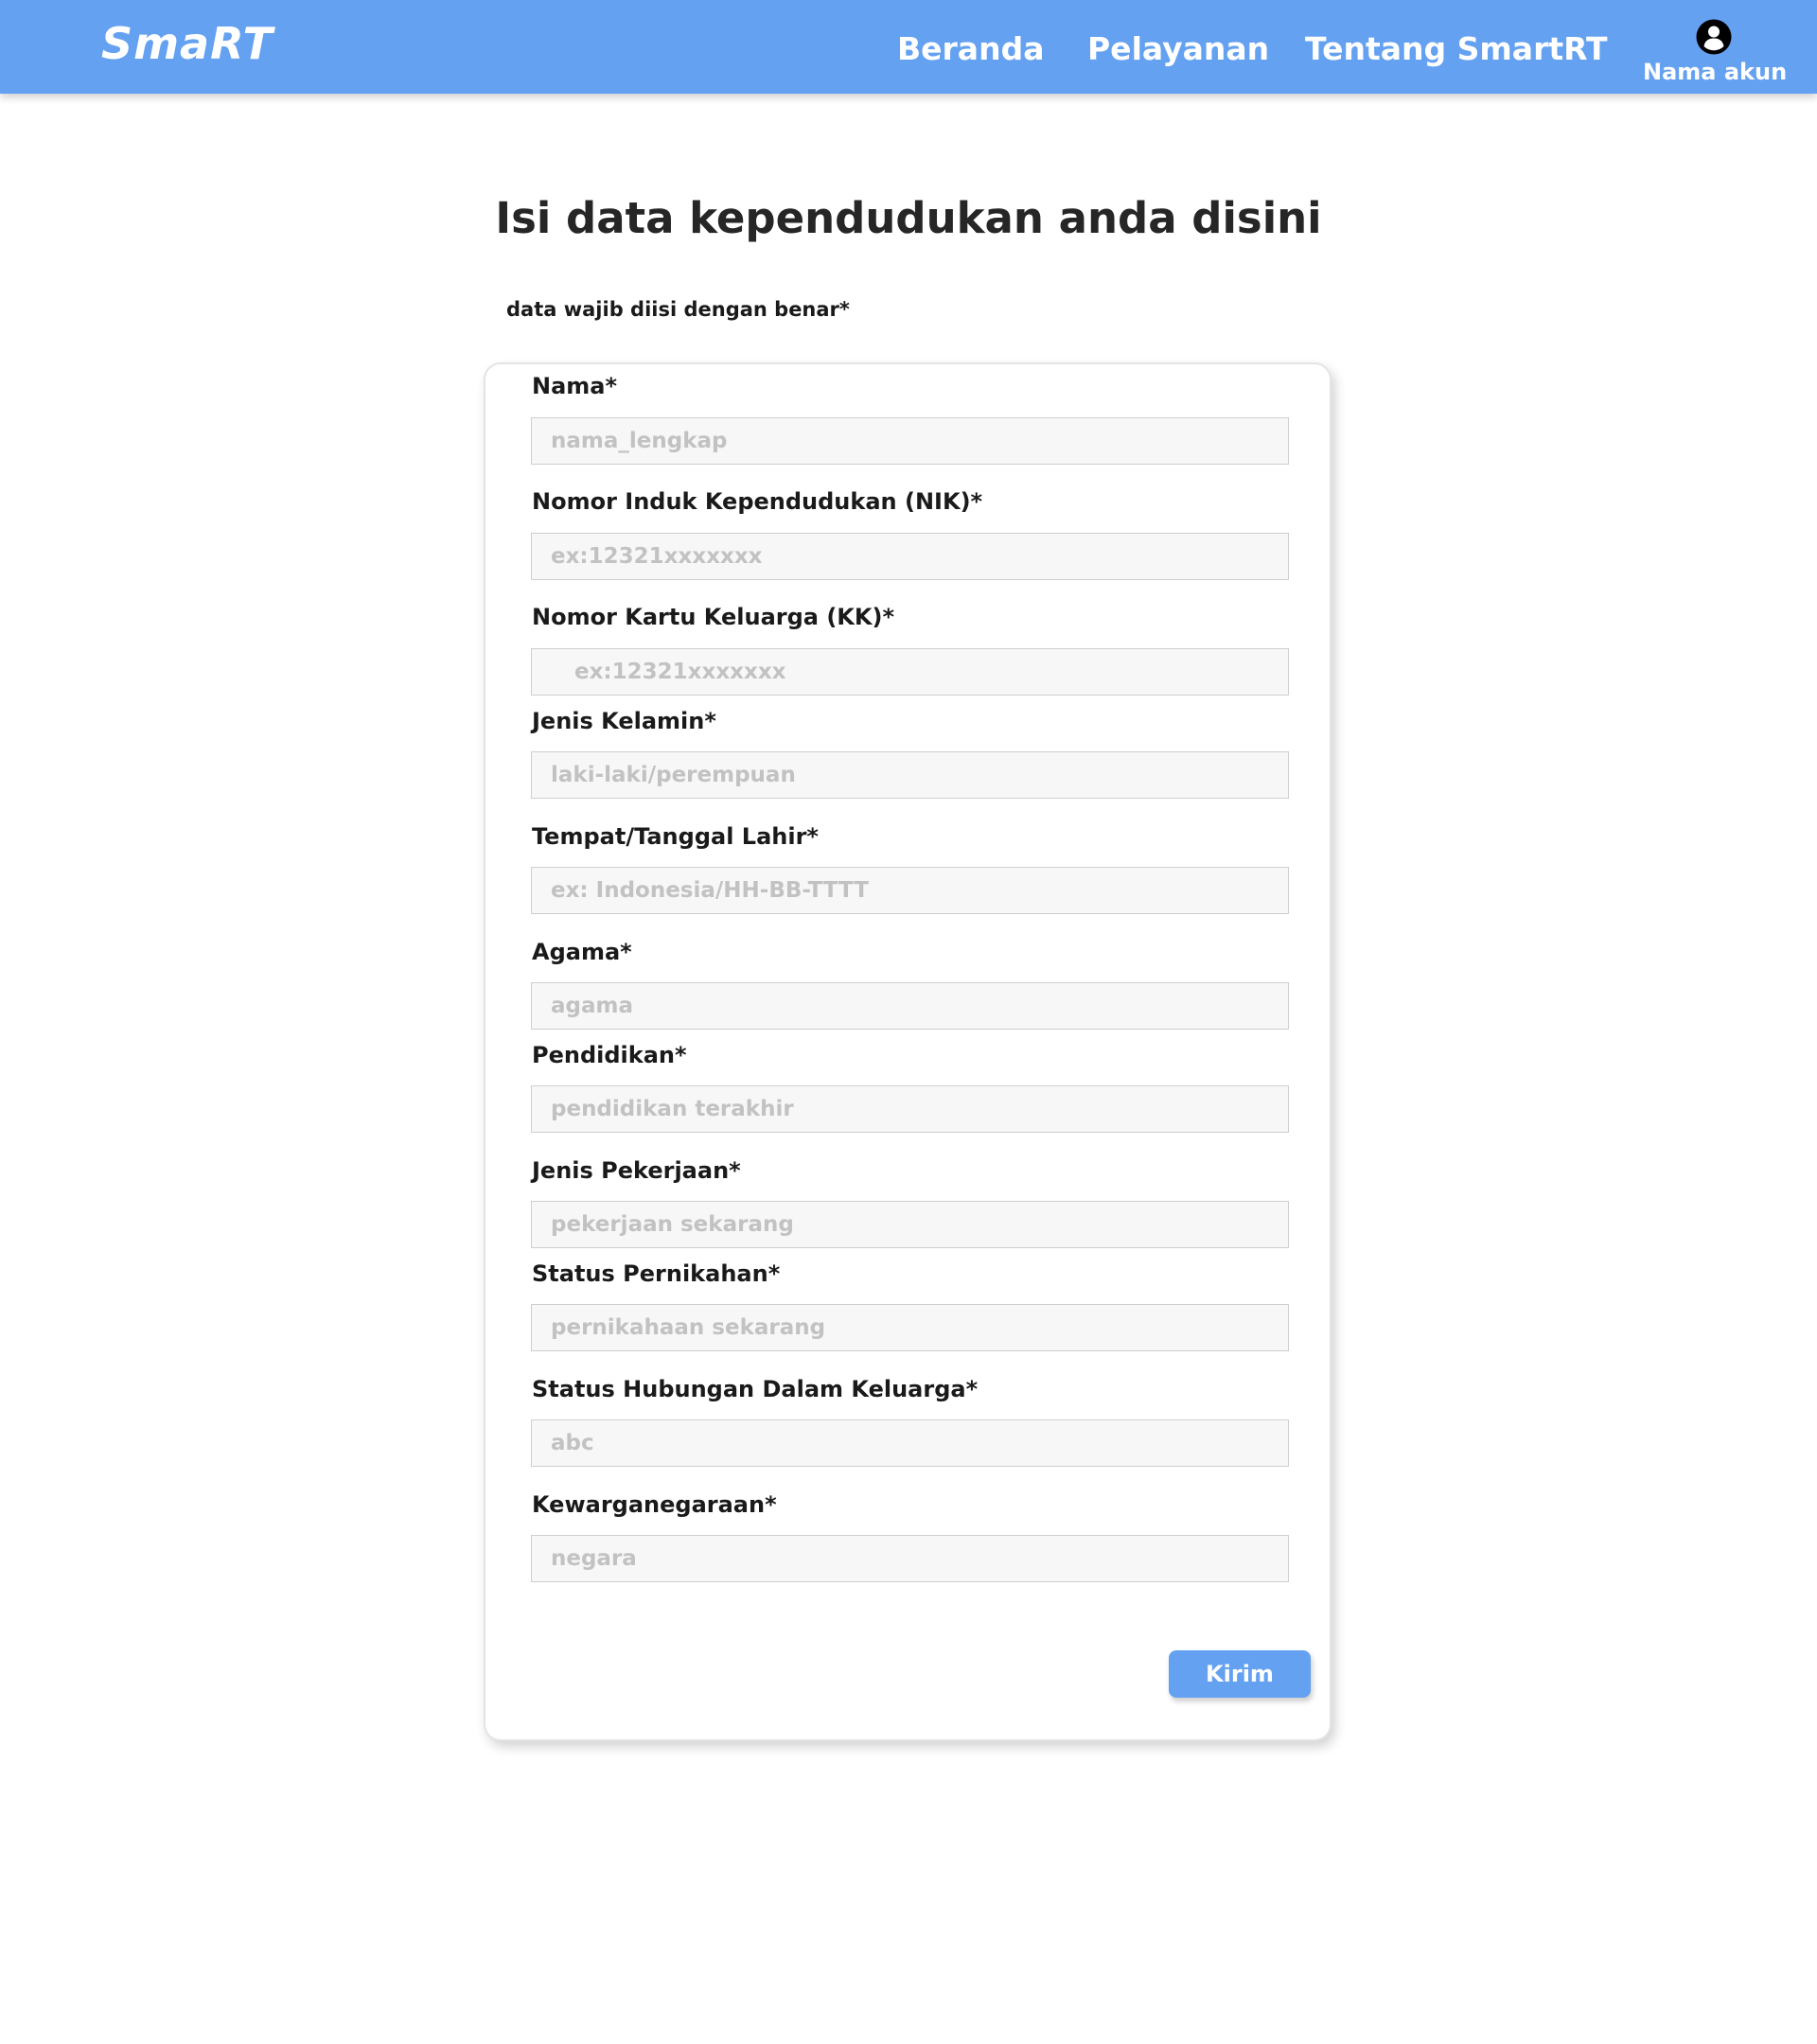 Image resolution: width=1817 pixels, height=2044 pixels. What do you see at coordinates (970, 48) in the screenshot?
I see `nav-link-beranda: Beranda` at bounding box center [970, 48].